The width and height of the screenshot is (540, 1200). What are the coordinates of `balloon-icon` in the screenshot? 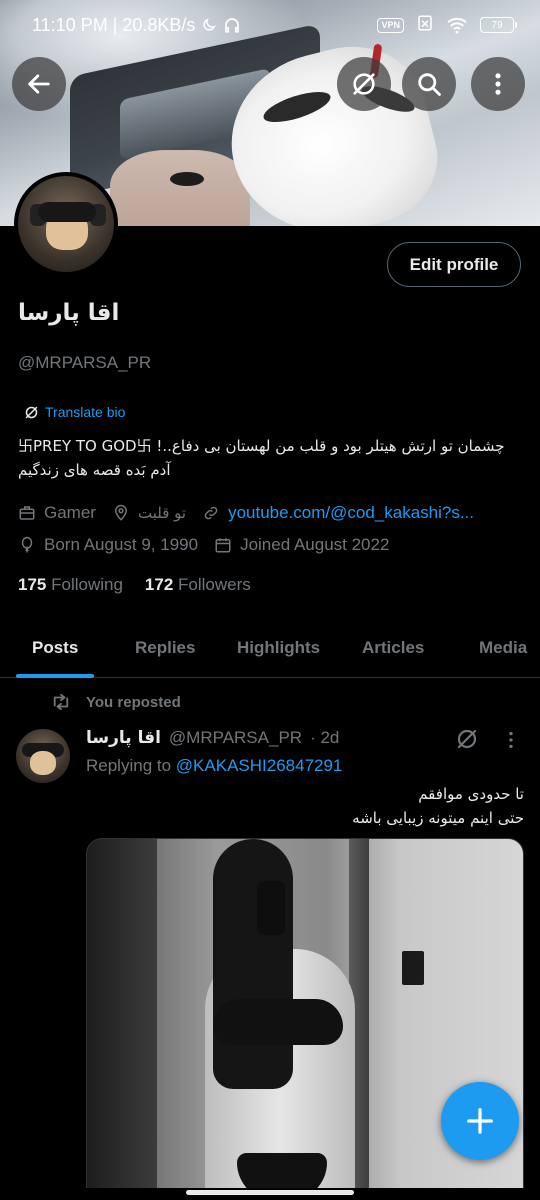 It's located at (27, 544).